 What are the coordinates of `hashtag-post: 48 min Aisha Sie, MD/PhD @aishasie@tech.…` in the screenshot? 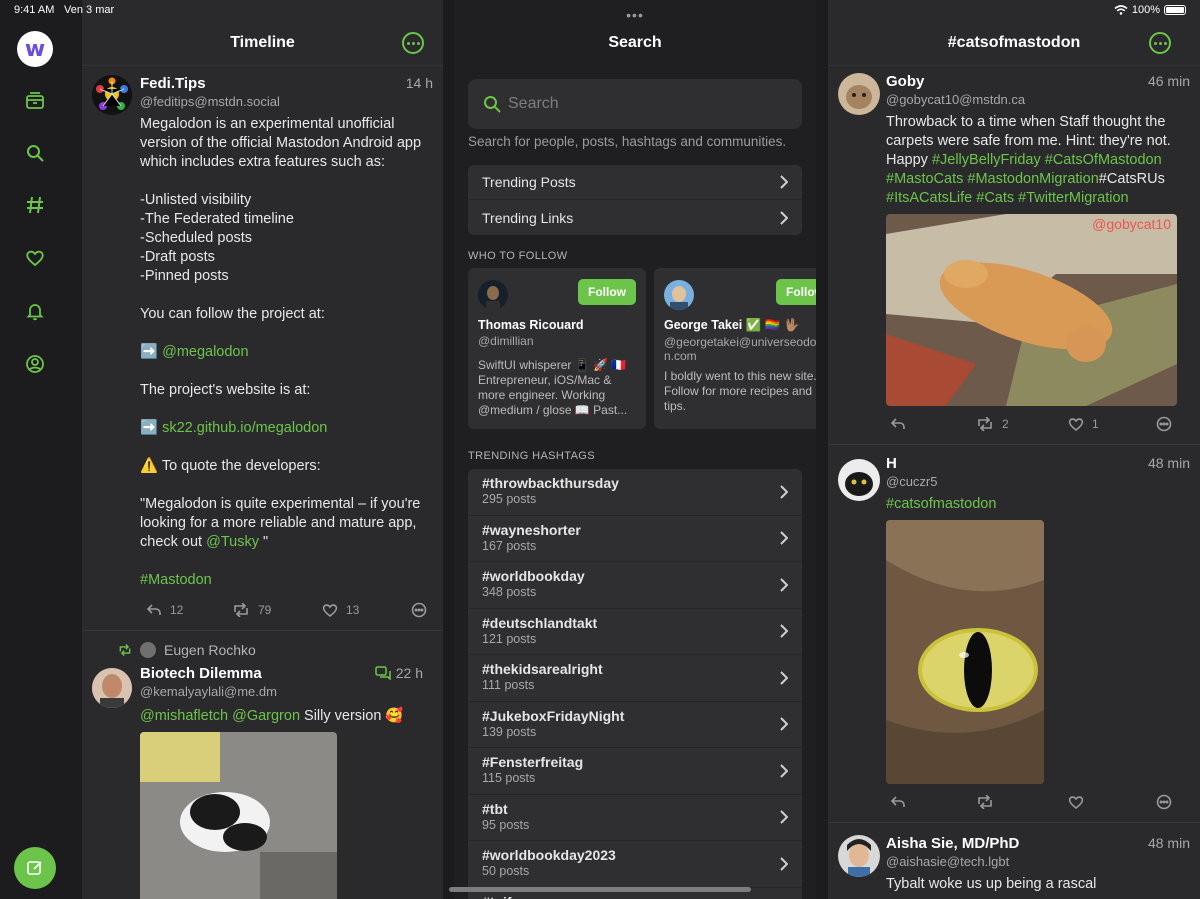 It's located at (1014, 864).